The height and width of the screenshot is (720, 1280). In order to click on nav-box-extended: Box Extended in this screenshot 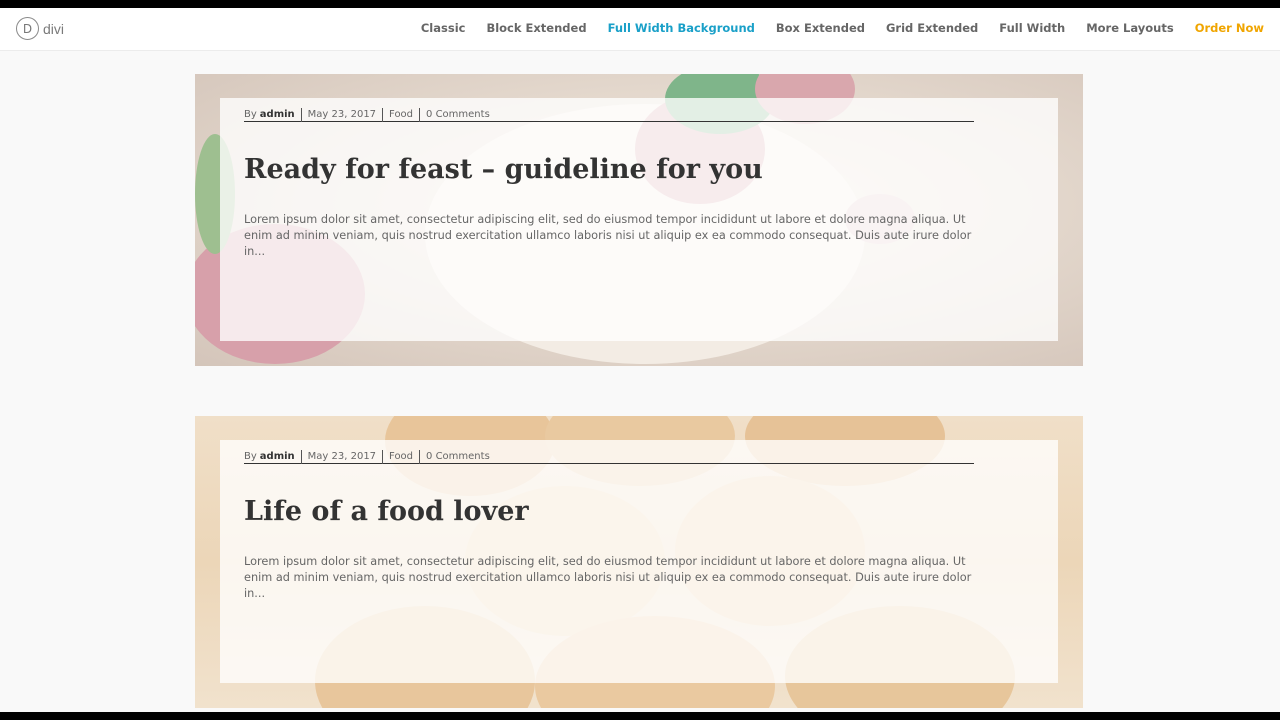, I will do `click(820, 28)`.